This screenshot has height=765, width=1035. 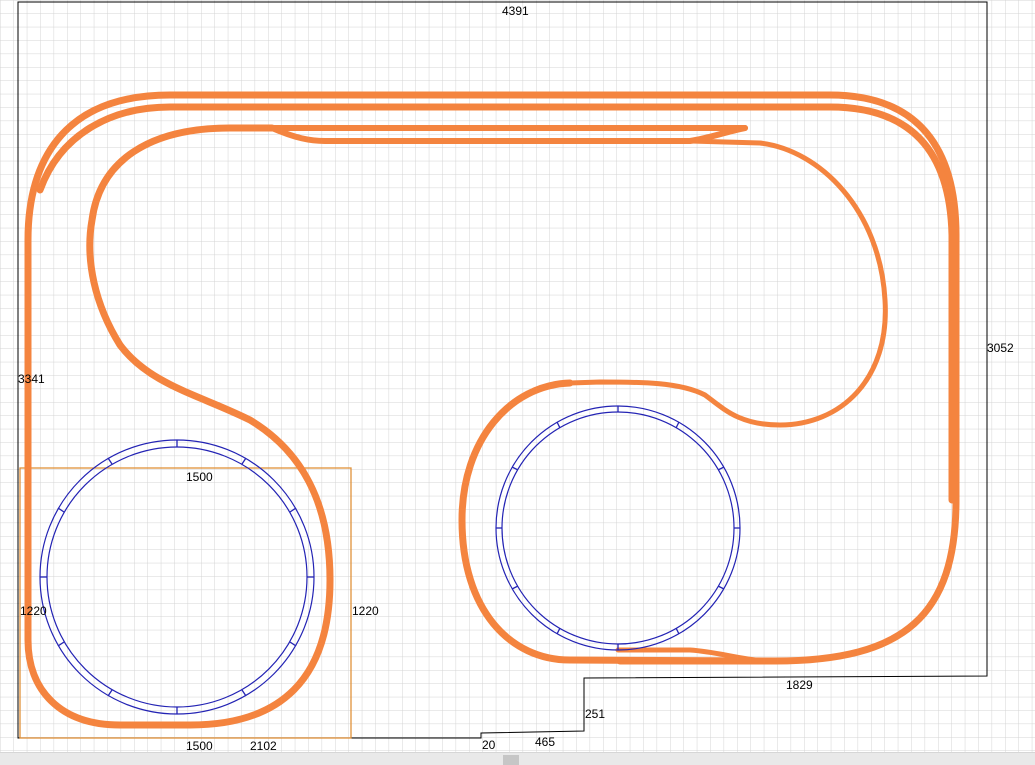 I want to click on dim-left-circle-bottom: 1500, so click(x=199, y=746).